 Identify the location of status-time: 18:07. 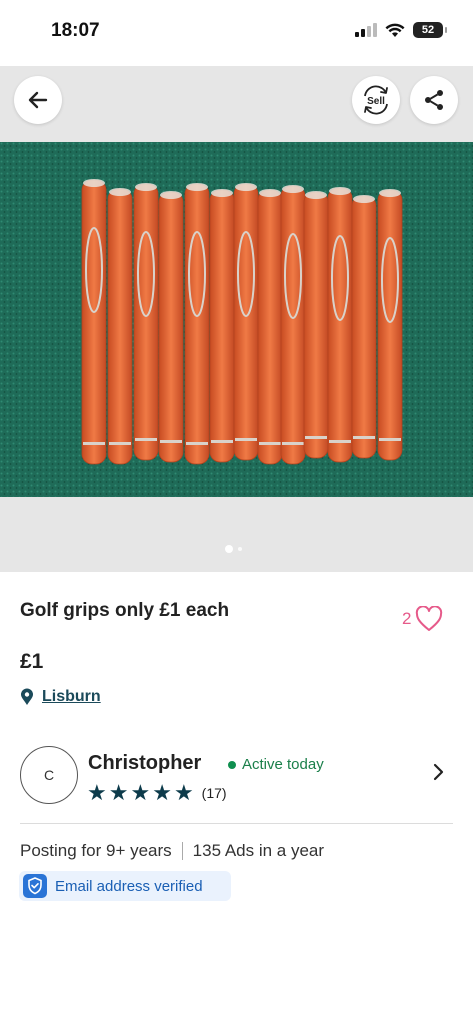
(75, 30).